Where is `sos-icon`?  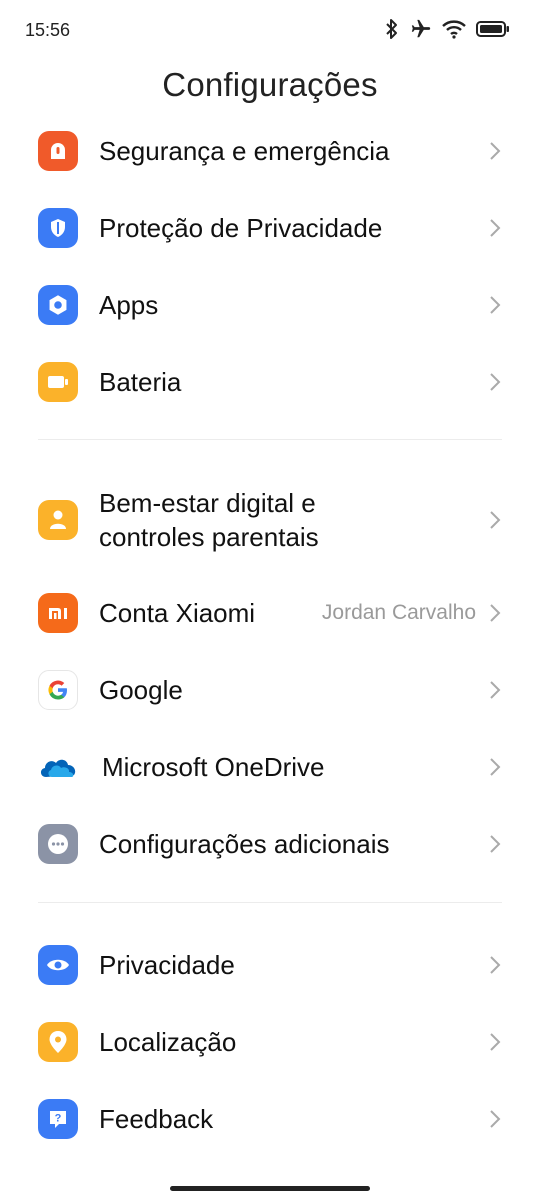
sos-icon is located at coordinates (58, 151).